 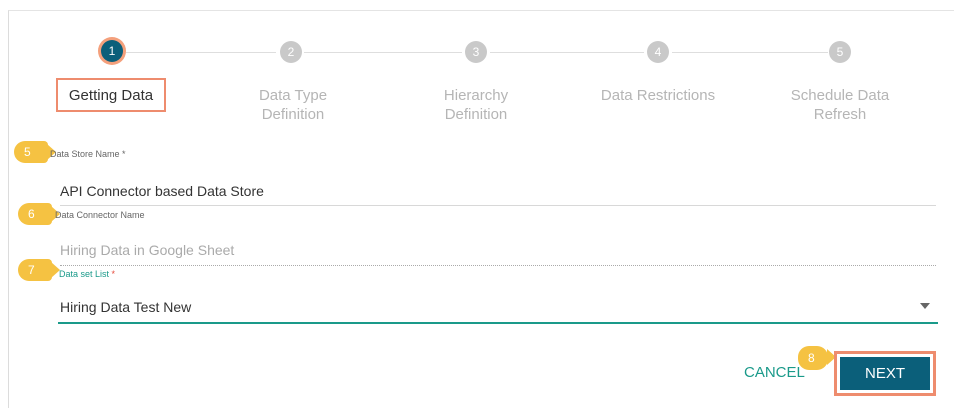 I want to click on data-store-name-underline, so click(x=498, y=205).